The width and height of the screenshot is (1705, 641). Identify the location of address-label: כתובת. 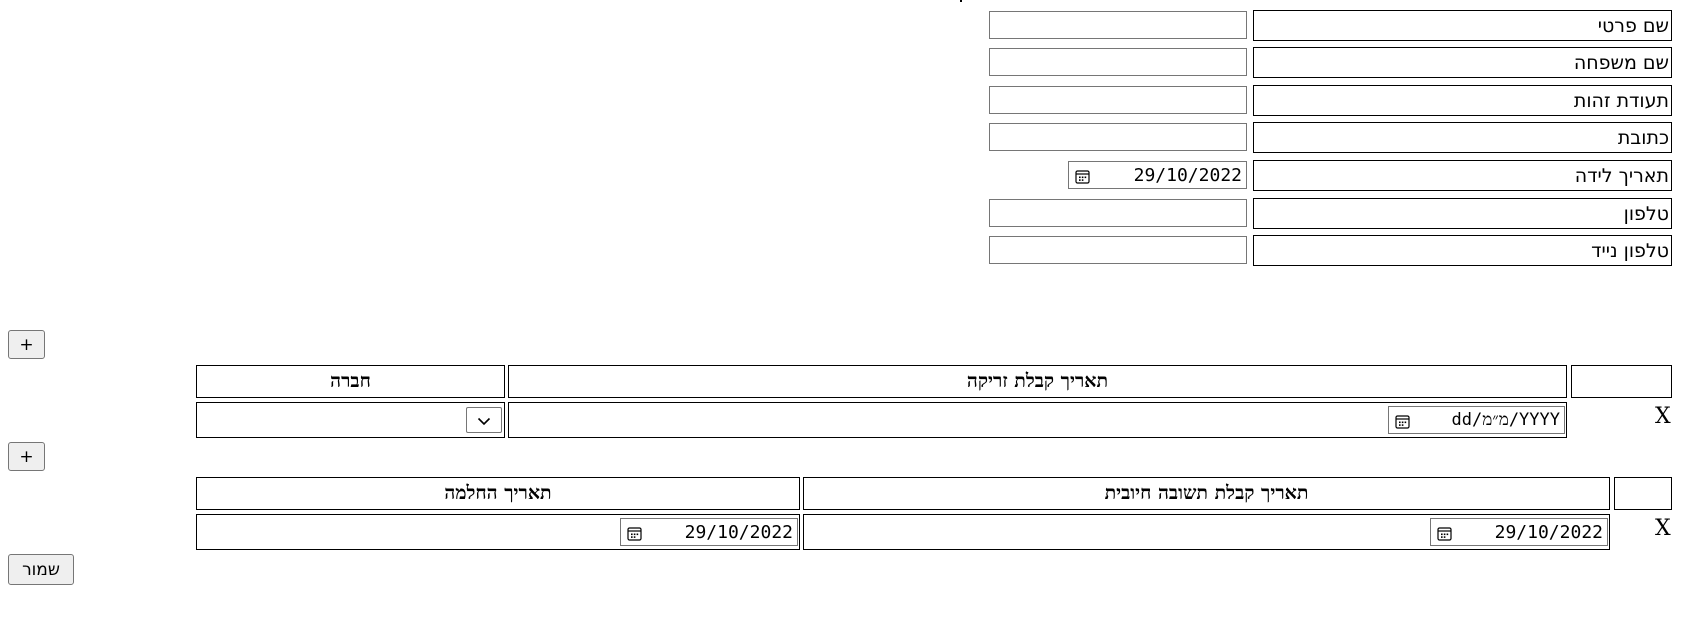
(1462, 137).